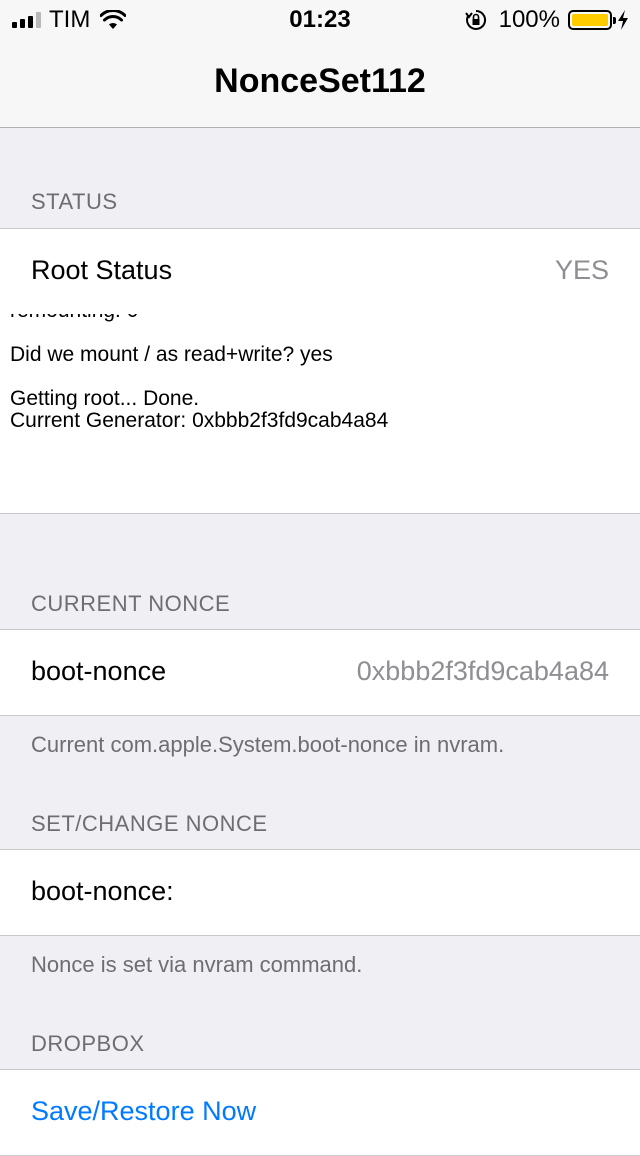 This screenshot has height=1156, width=640. I want to click on set-nonce-row: boot-nonce:, so click(320, 892).